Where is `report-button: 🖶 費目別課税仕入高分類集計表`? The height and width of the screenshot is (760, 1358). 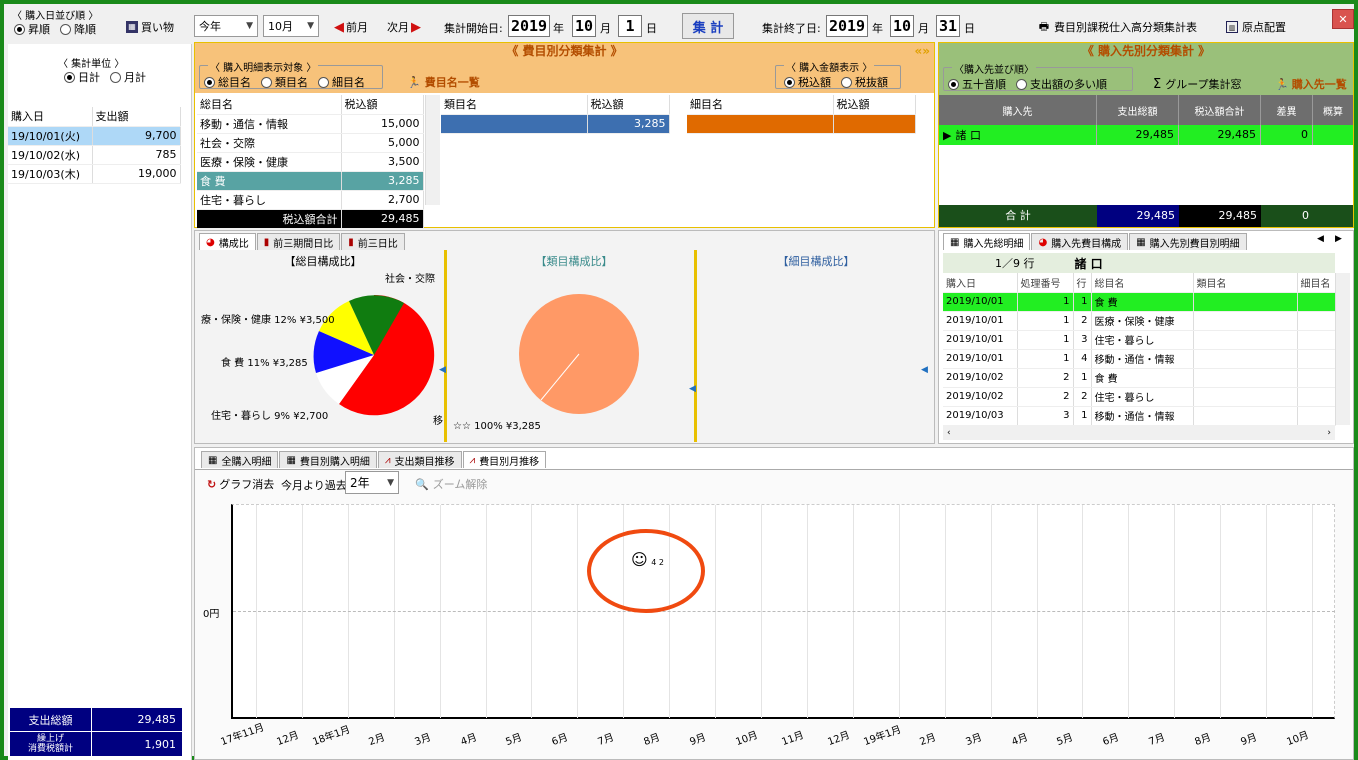
report-button: 🖶 費目別課税仕入高分類集計表 is located at coordinates (1117, 27).